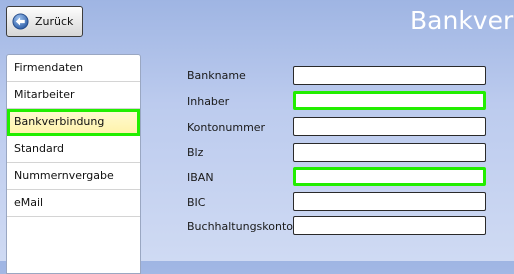  What do you see at coordinates (54, 21) in the screenshot?
I see `back-button-label: Zurück` at bounding box center [54, 21].